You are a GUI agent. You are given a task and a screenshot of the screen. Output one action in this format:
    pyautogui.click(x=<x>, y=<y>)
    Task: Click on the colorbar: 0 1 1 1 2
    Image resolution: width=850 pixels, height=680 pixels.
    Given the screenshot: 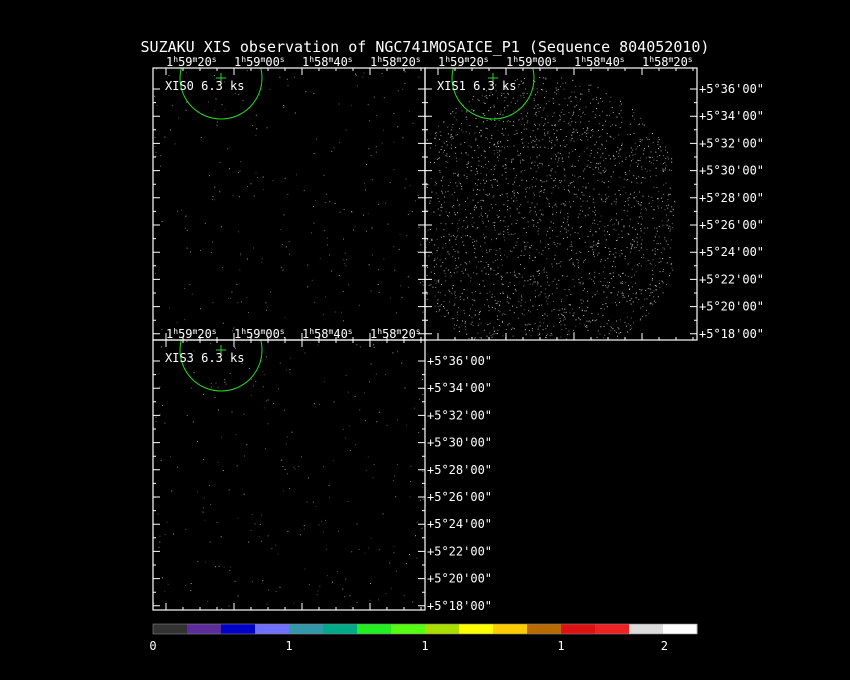 What is the action you would take?
    pyautogui.click(x=423, y=638)
    